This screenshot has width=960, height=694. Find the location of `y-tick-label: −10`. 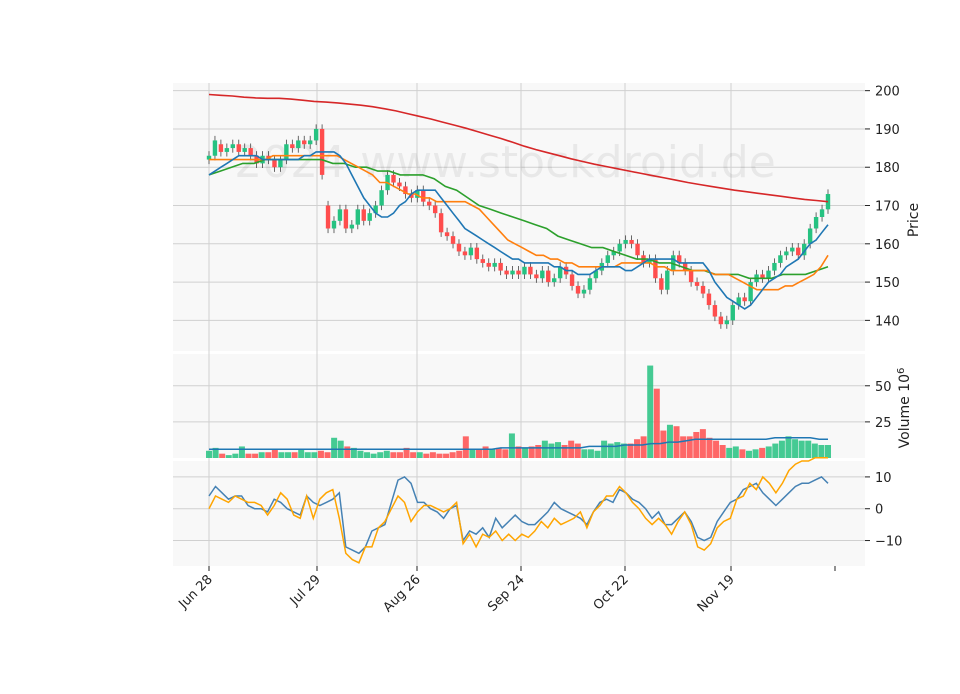

y-tick-label: −10 is located at coordinates (888, 542).